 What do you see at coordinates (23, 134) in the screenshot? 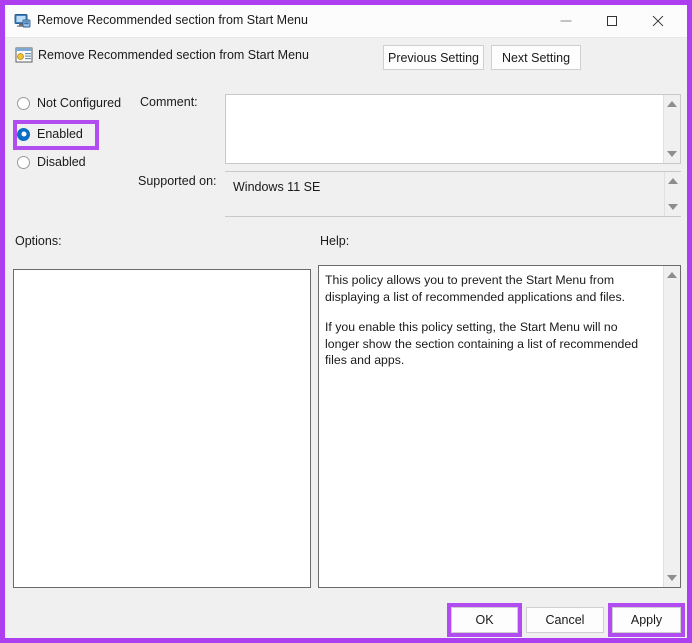
I see `radio-icon-enabled` at bounding box center [23, 134].